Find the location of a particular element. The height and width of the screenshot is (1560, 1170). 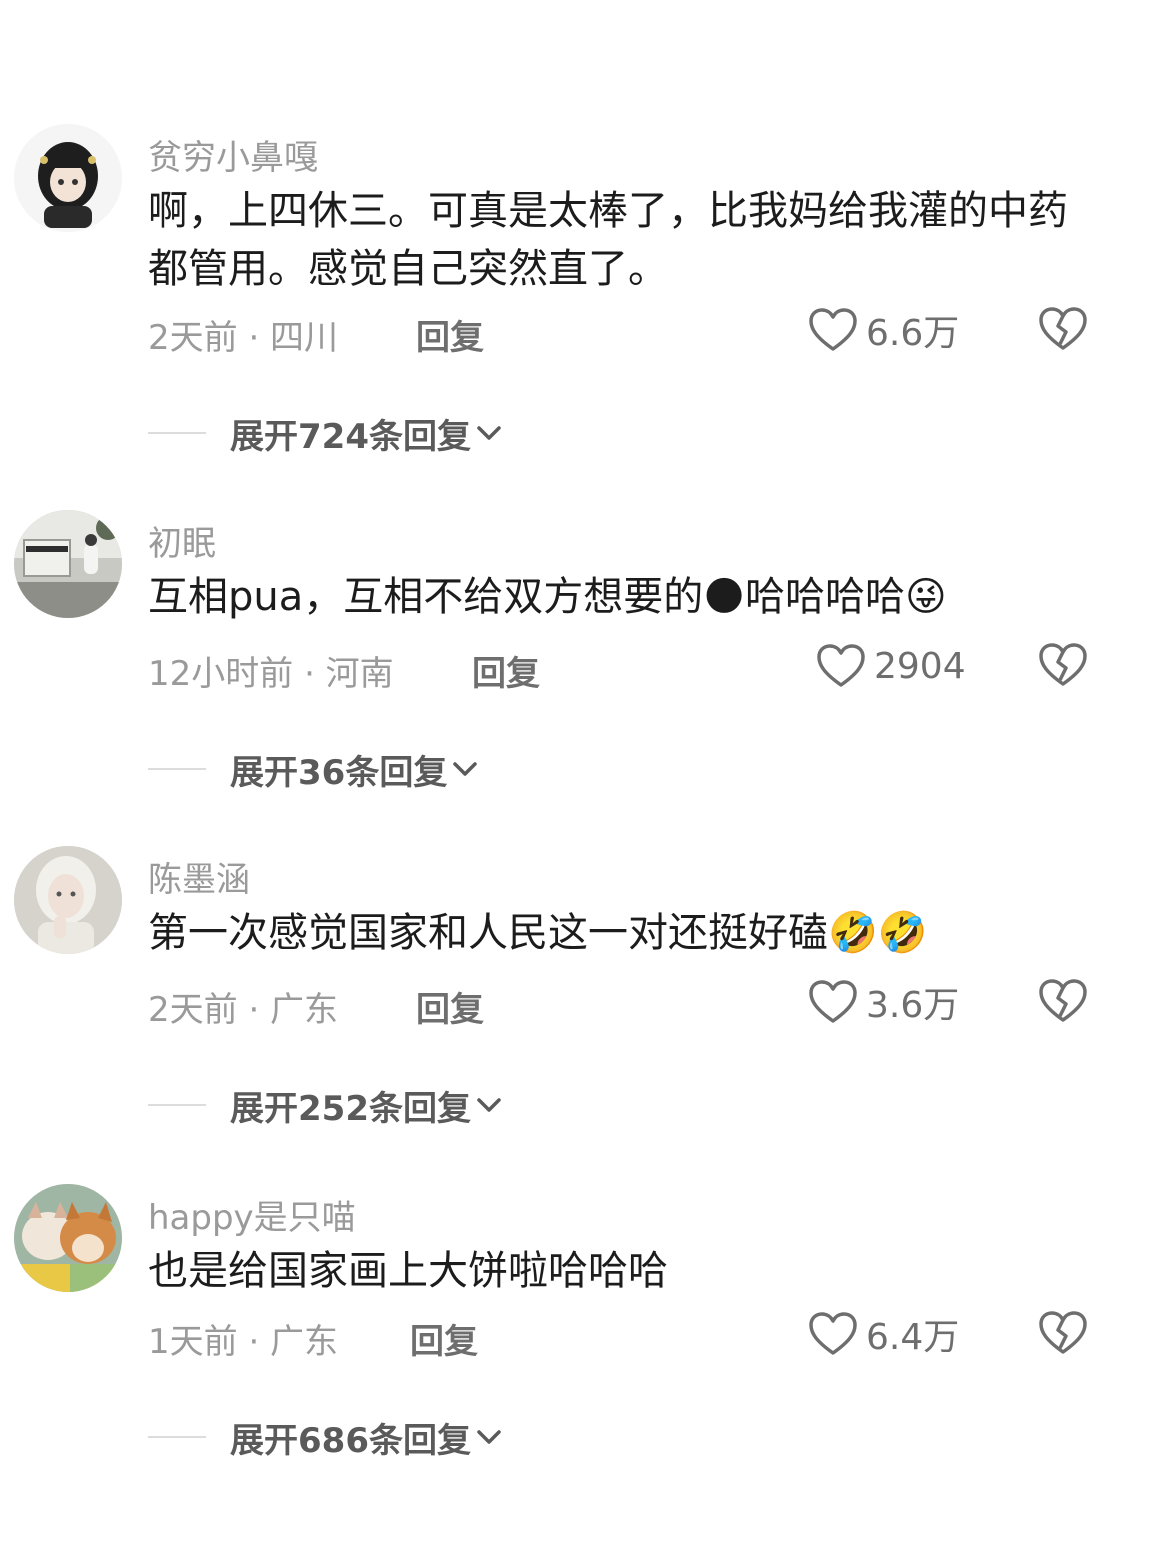

expand-replies-button: 展开36条回复 is located at coordinates (313, 769).